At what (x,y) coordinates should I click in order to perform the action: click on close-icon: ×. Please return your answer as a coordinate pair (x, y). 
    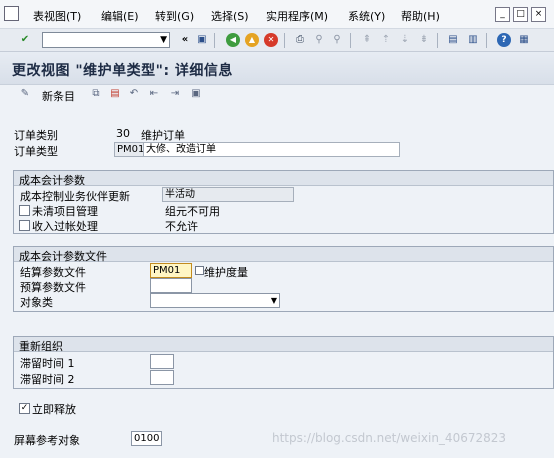
    Looking at the image, I should click on (538, 14).